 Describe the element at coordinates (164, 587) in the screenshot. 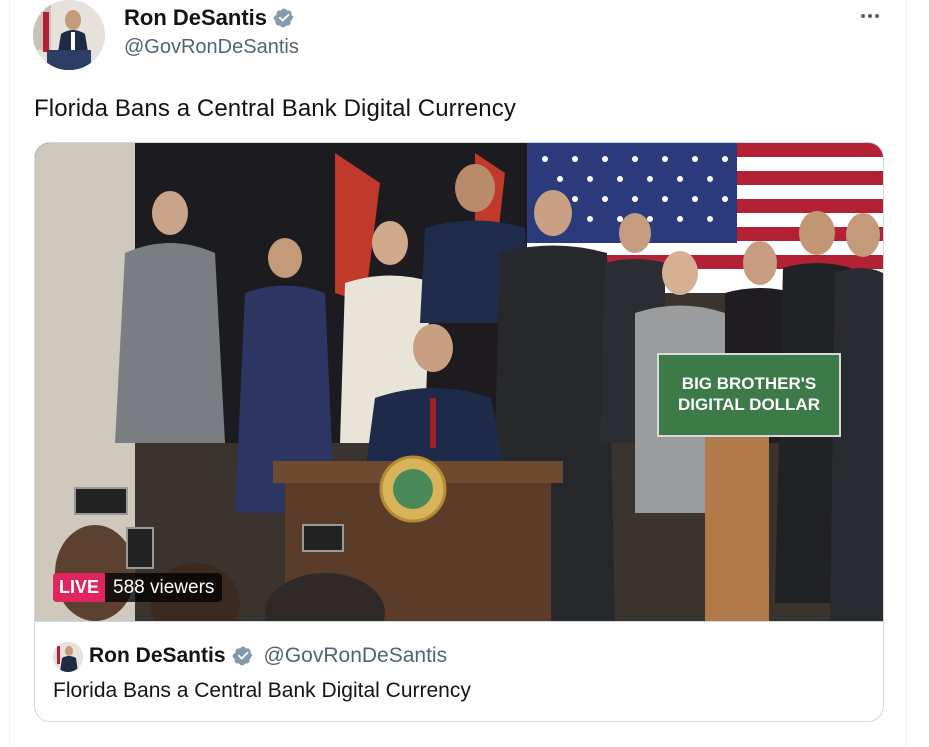

I see `viewer-count: 588 viewers` at that location.